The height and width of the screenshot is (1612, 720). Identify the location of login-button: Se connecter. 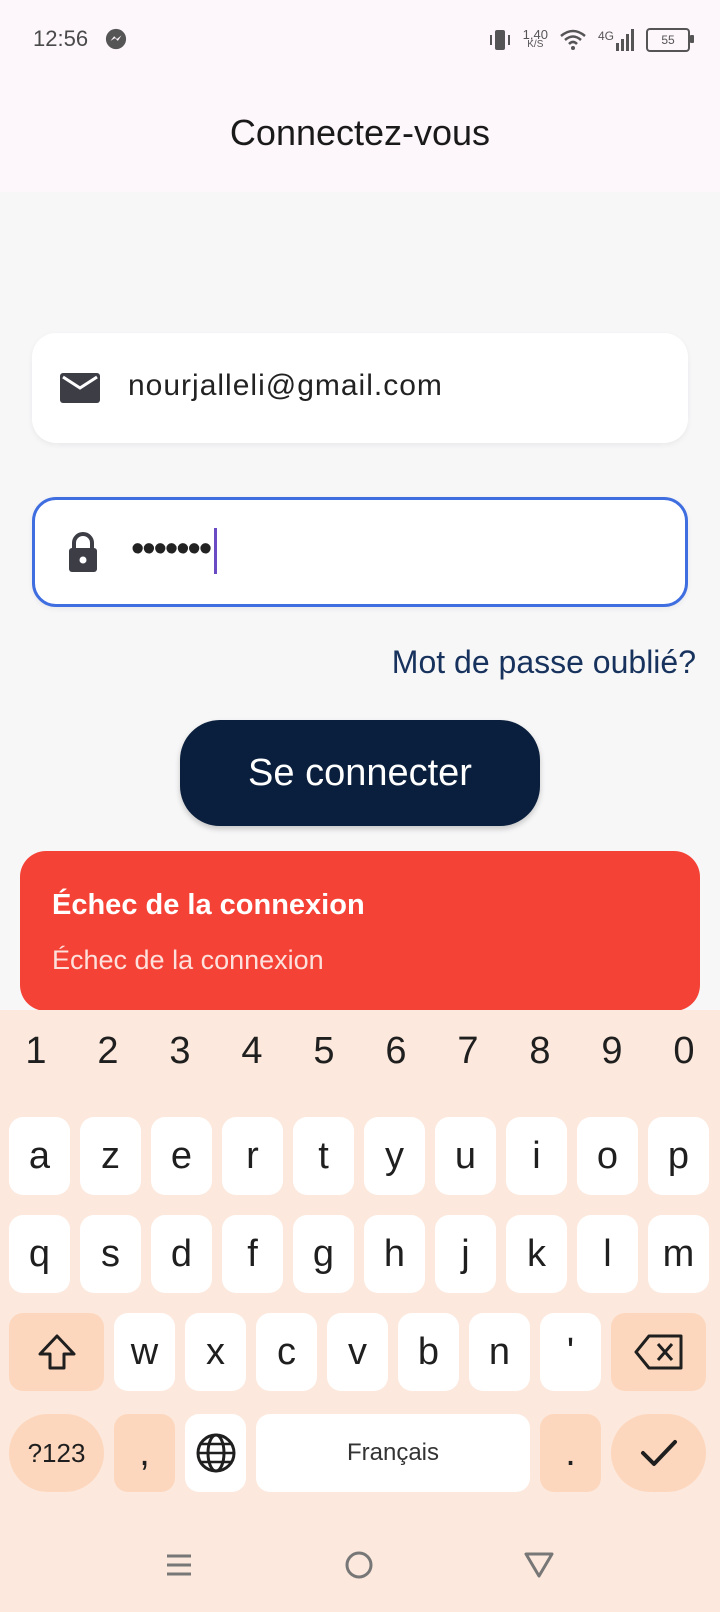
(360, 773).